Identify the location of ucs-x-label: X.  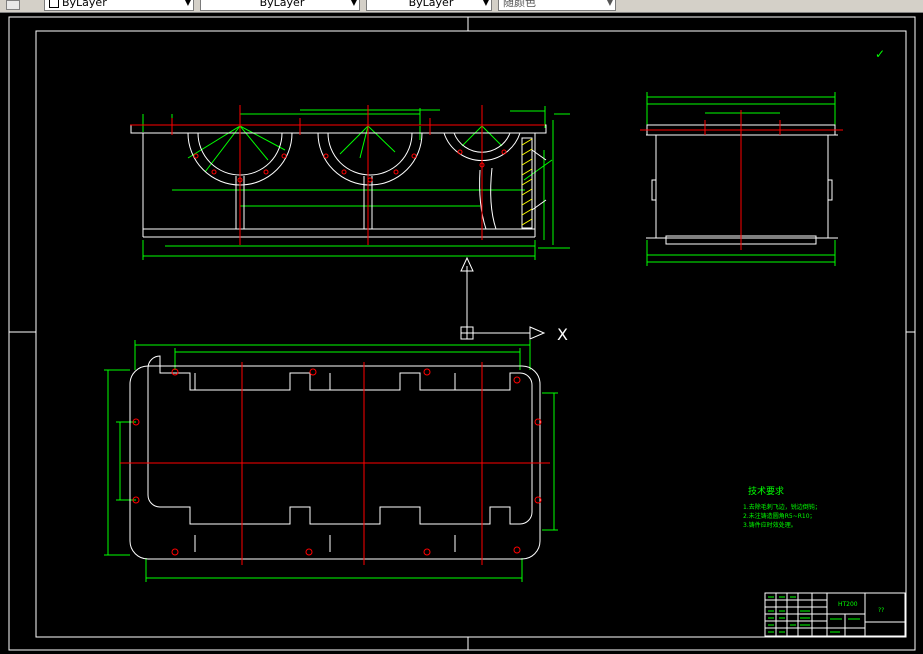
(562, 334).